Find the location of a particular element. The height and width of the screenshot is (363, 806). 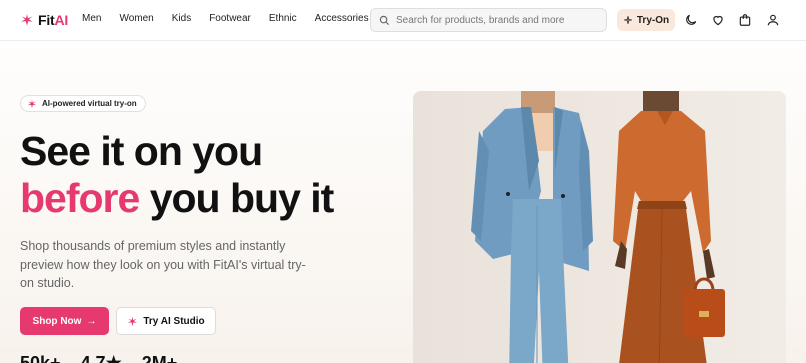

nav-link-footwear: Footwear is located at coordinates (230, 18).